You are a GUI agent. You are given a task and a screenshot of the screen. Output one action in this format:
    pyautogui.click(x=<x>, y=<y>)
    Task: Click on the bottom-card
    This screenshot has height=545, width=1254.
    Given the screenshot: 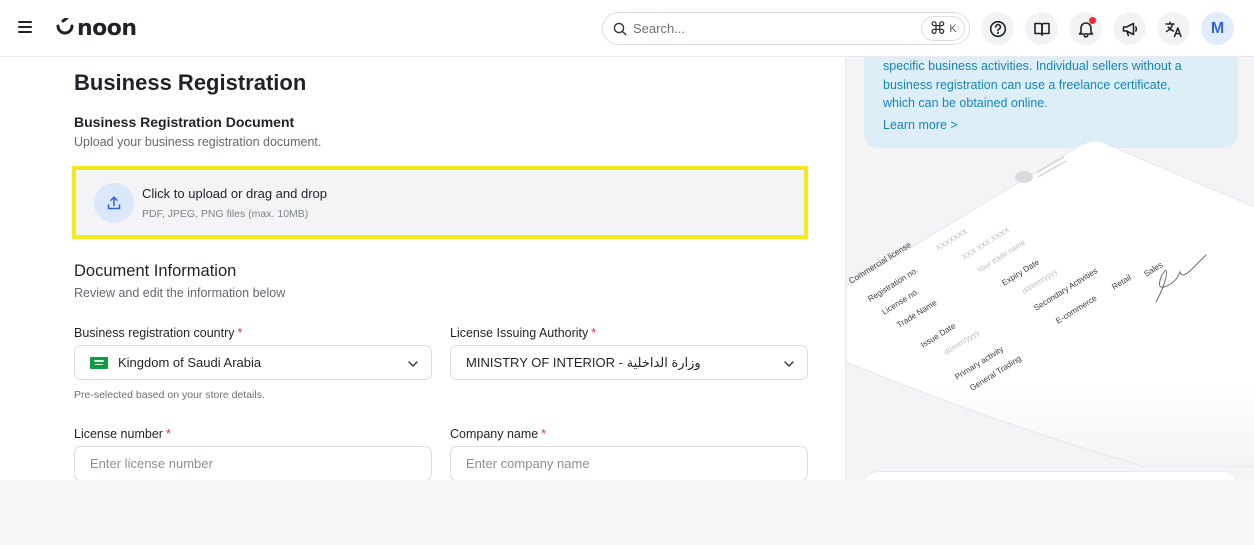 What is the action you would take?
    pyautogui.click(x=1051, y=475)
    